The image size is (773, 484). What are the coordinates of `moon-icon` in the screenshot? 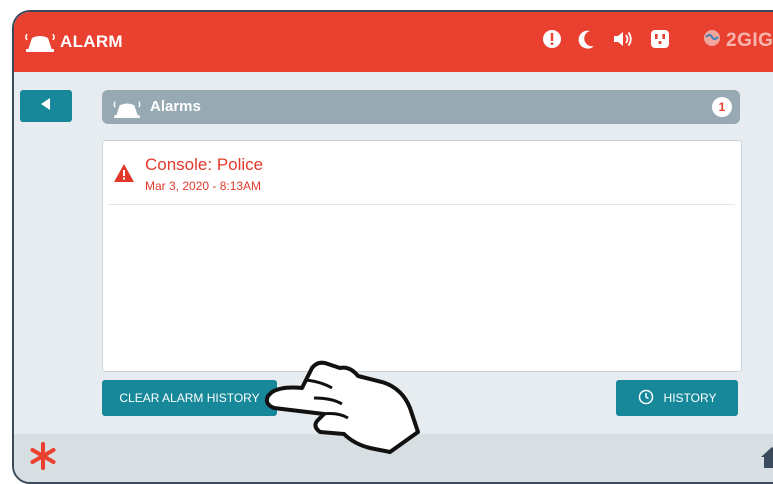 It's located at (587, 39).